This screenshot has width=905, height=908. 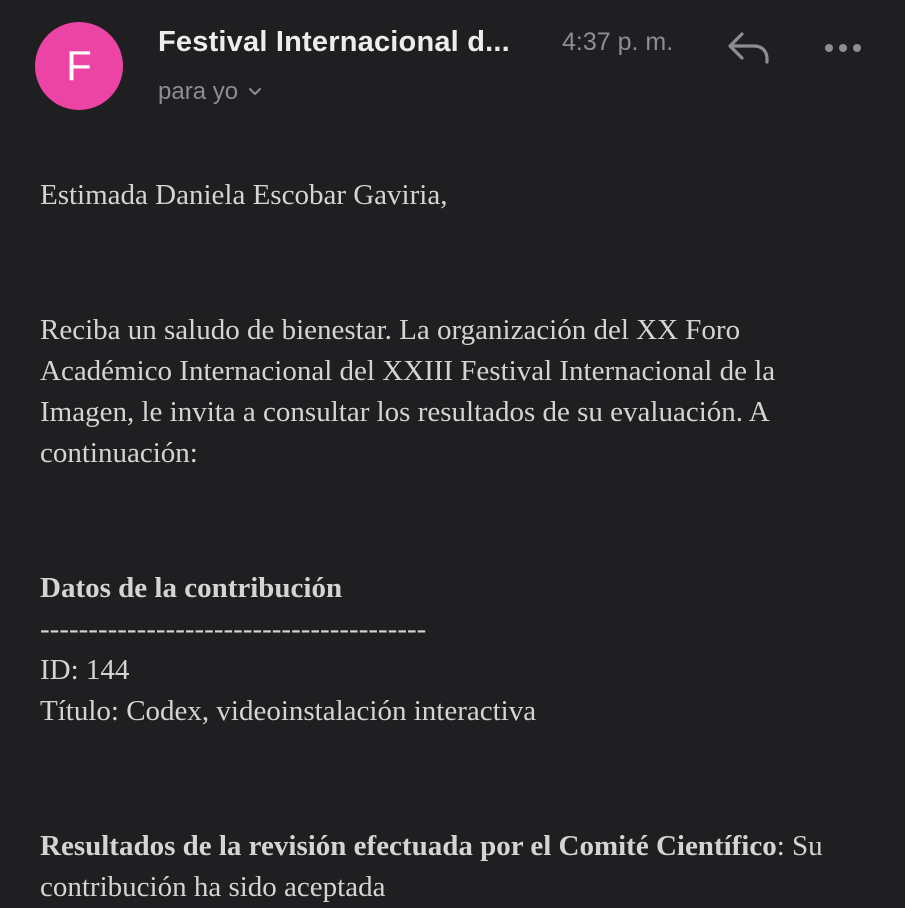 I want to click on chevron-down-icon, so click(x=255, y=91).